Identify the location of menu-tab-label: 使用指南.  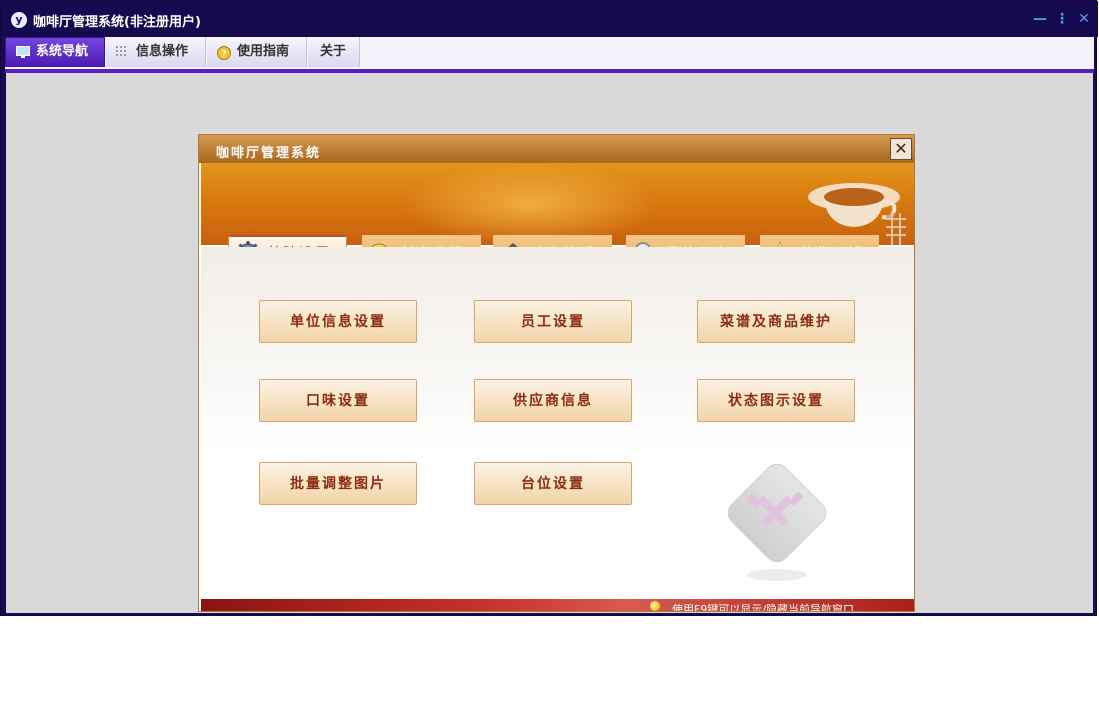
(263, 51).